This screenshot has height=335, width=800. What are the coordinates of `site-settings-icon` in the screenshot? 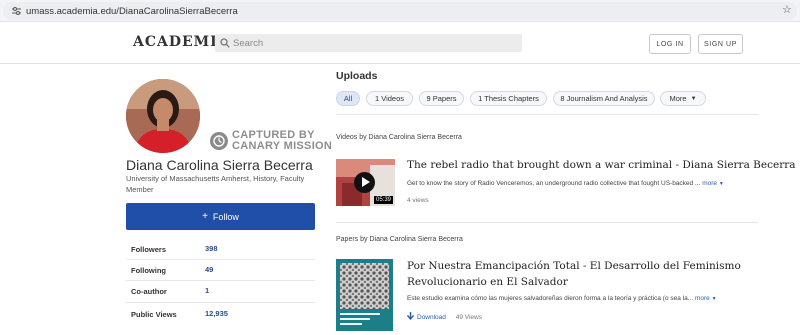 It's located at (16, 11).